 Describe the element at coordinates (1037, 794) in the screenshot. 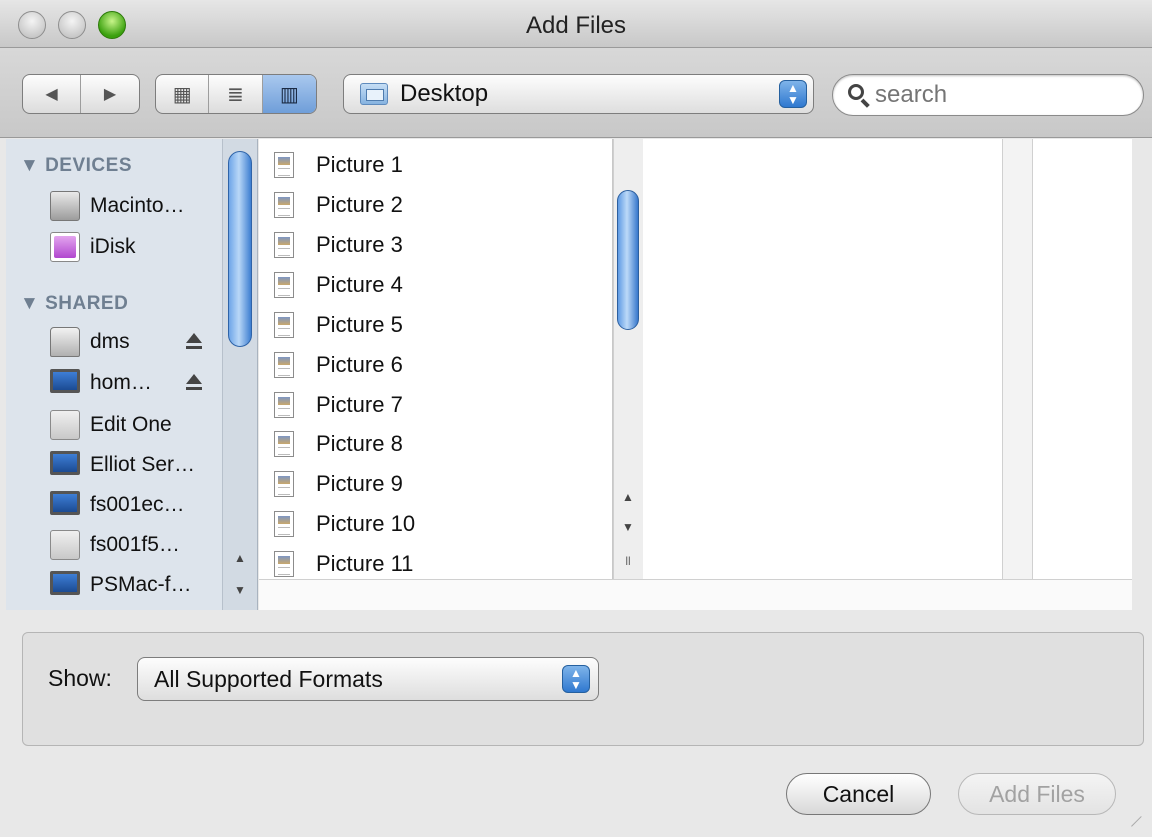

I see `add-files-button: Add Files` at that location.